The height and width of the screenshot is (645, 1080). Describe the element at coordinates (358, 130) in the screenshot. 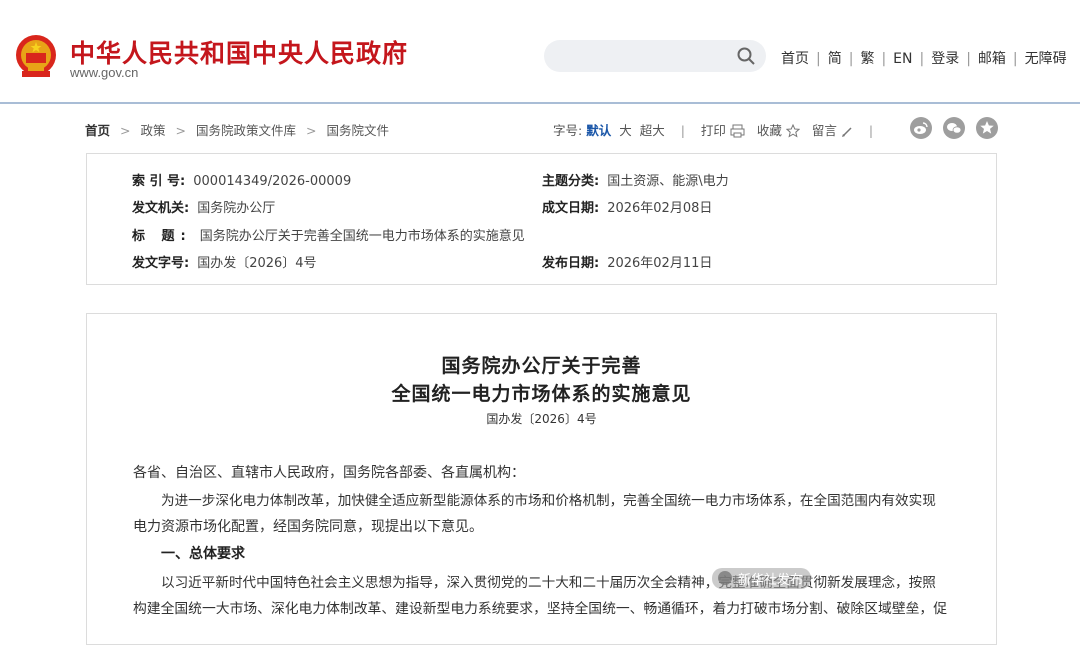

I see `breadcrumb-docs: 国务院文件` at that location.